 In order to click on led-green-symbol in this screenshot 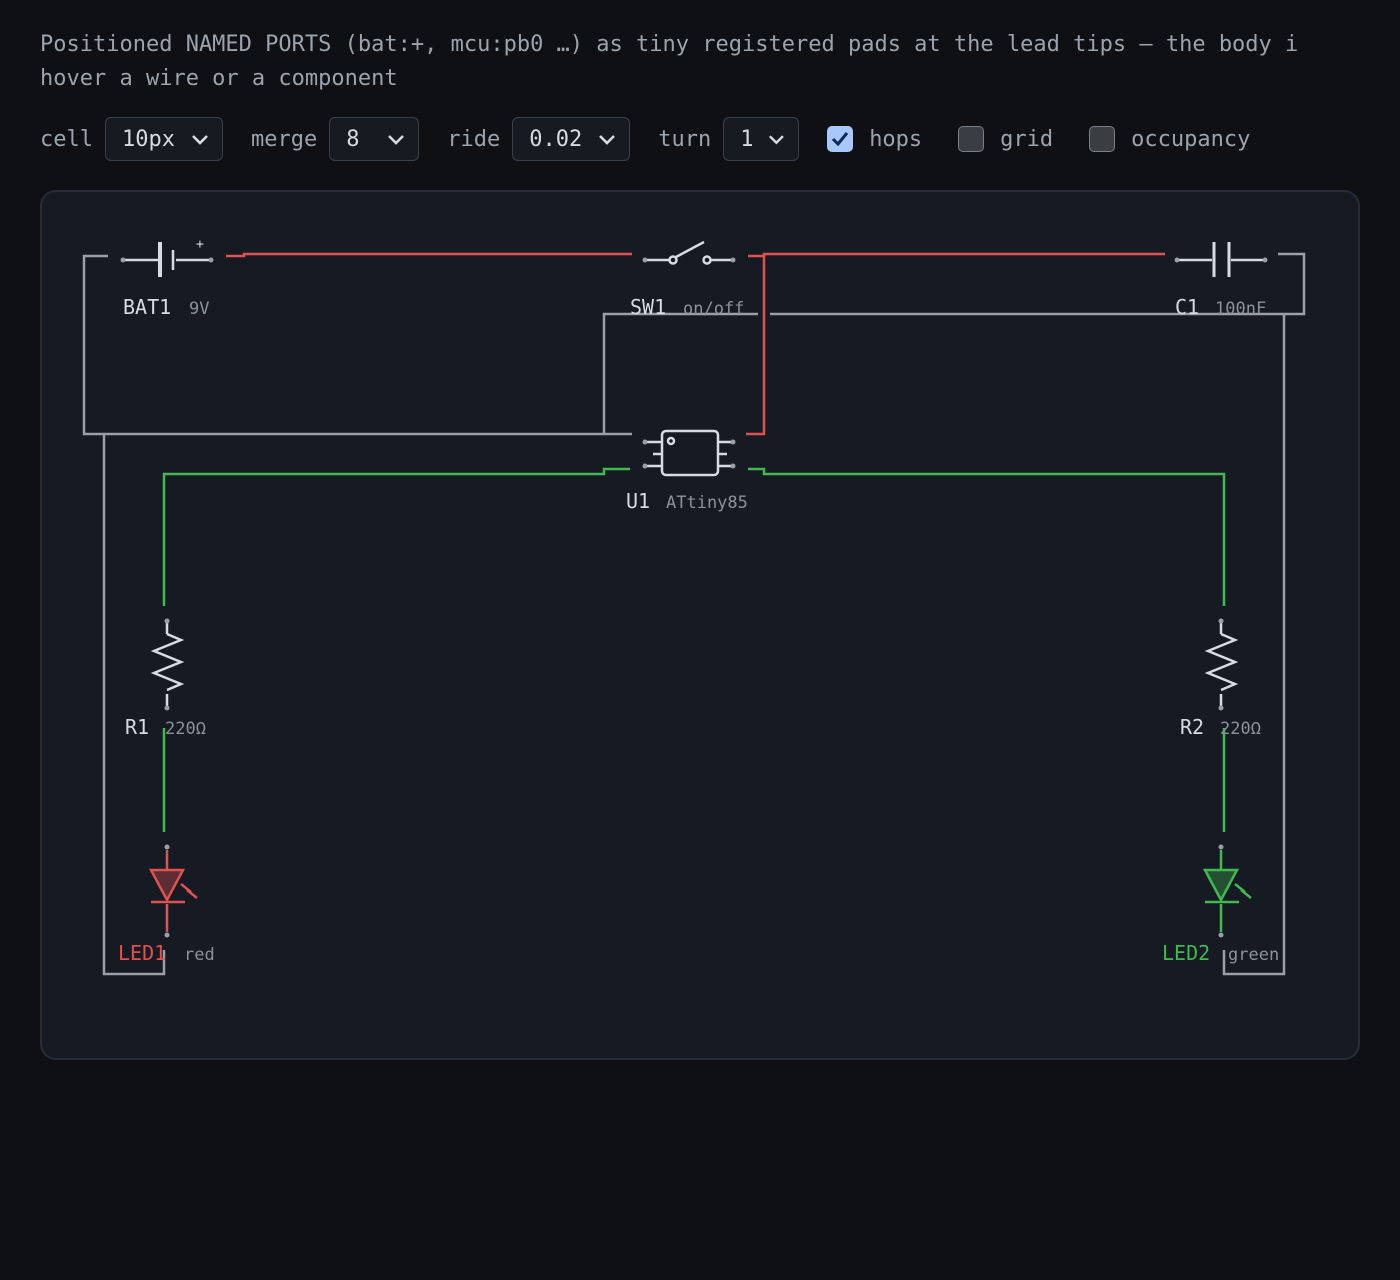, I will do `click(1227, 891)`.